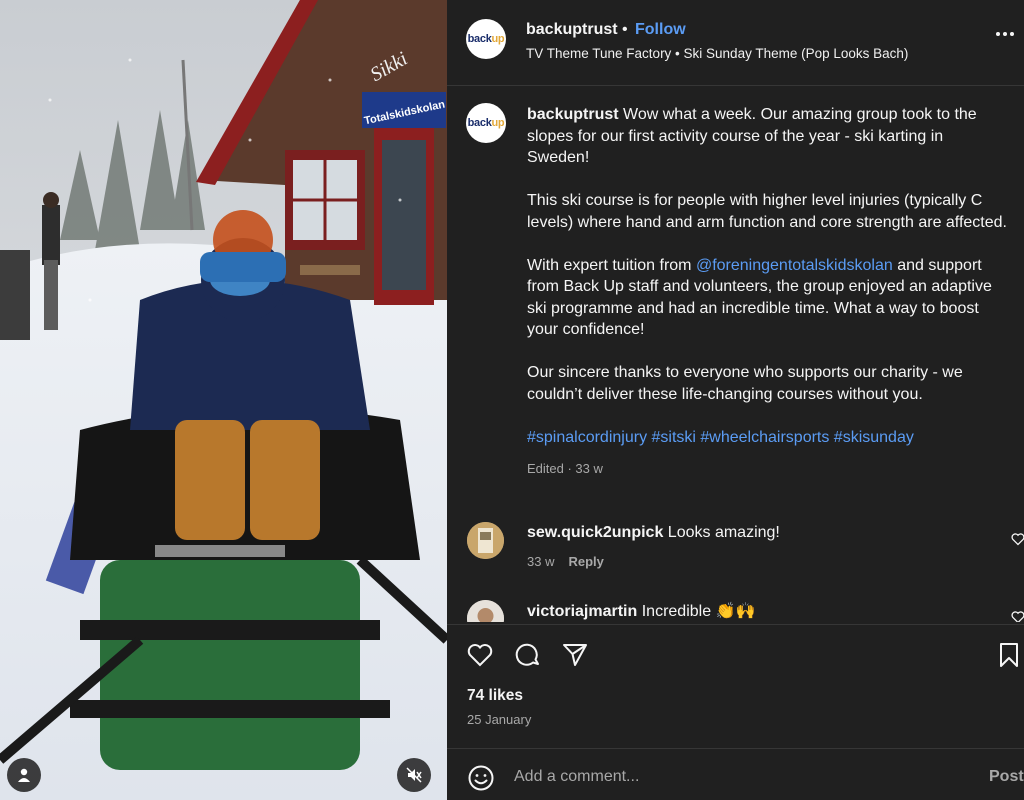  I want to click on muted-speaker-icon, so click(414, 775).